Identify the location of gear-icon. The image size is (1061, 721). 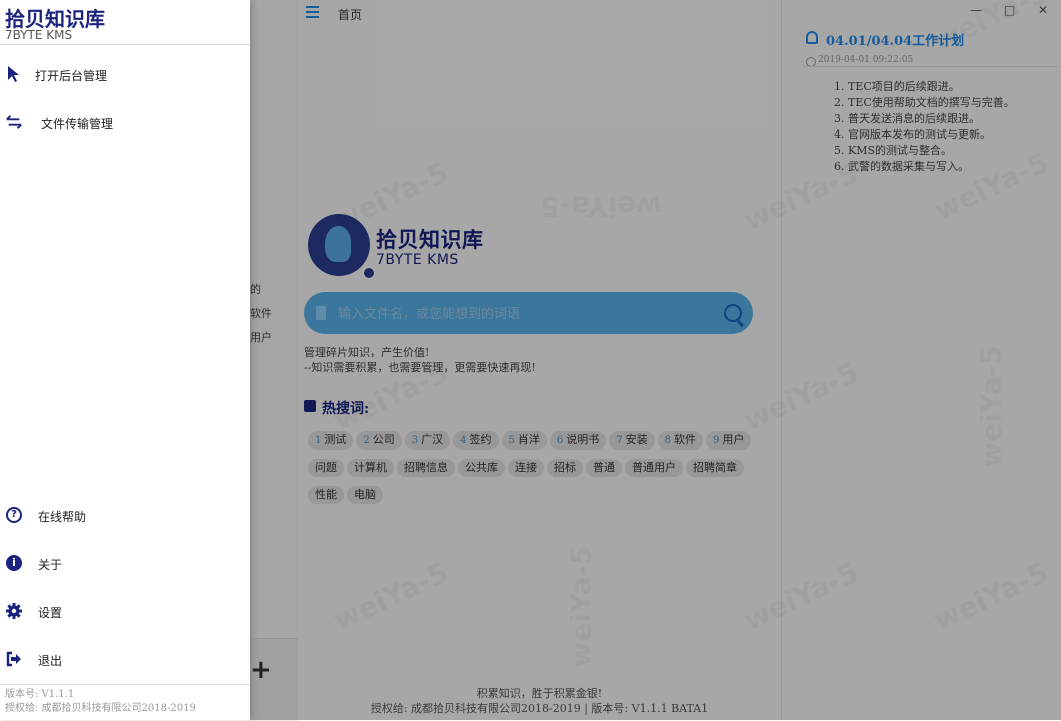
(14, 611).